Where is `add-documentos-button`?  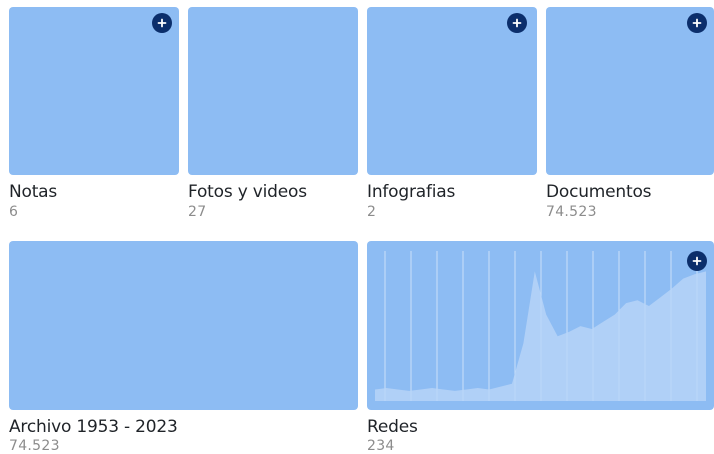 add-documentos-button is located at coordinates (697, 23).